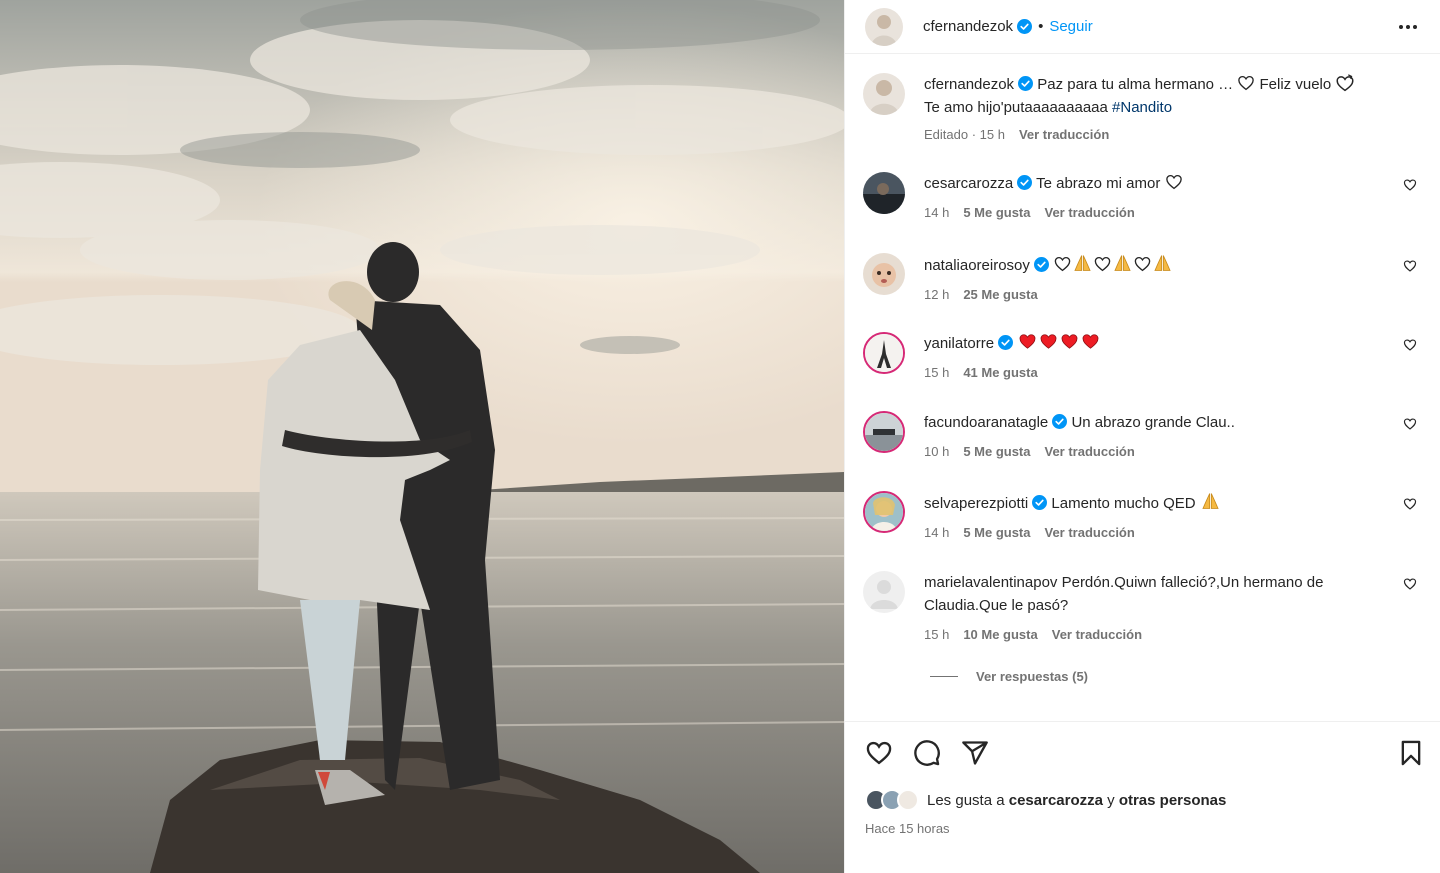 This screenshot has height=873, width=1440. What do you see at coordinates (1411, 753) in the screenshot?
I see `bookmark-save-icon` at bounding box center [1411, 753].